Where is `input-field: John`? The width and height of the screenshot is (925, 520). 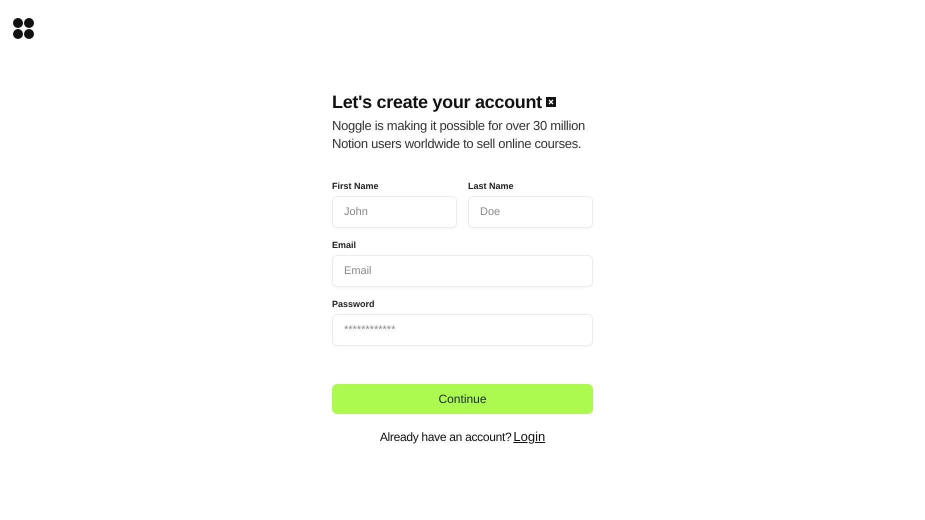 input-field: John is located at coordinates (394, 212).